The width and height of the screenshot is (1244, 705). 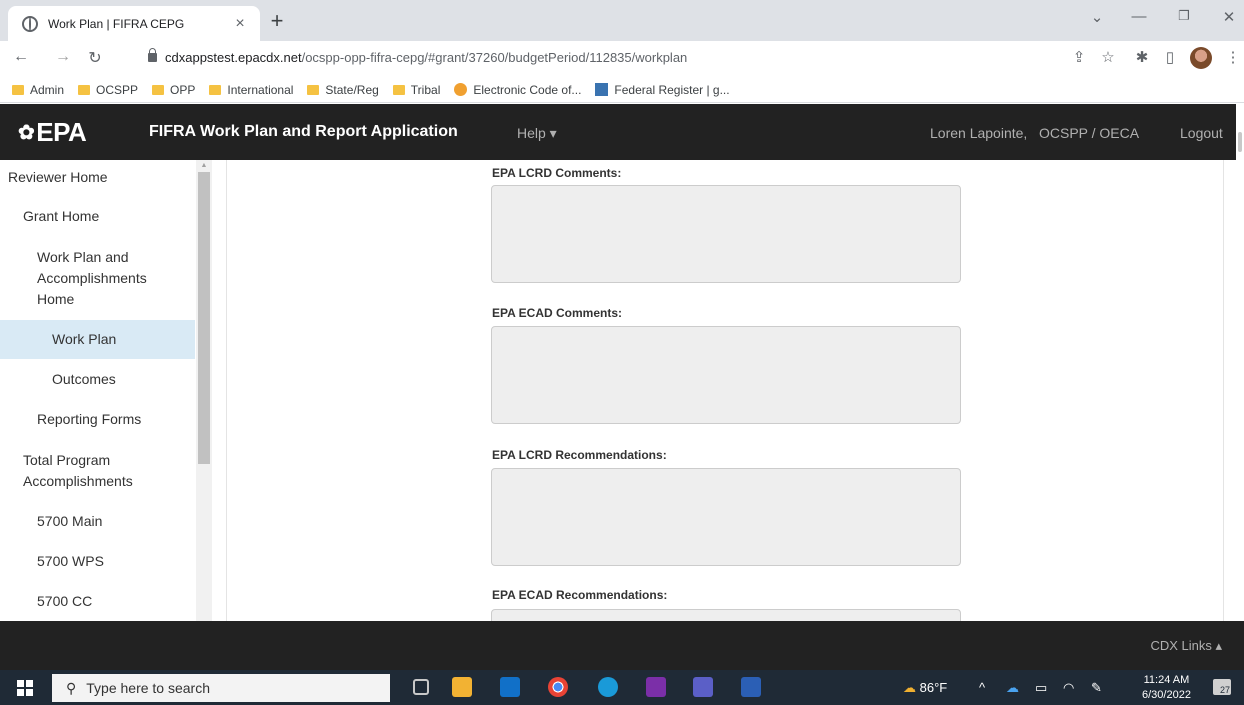 I want to click on lcrd-comments-field, so click(x=726, y=234).